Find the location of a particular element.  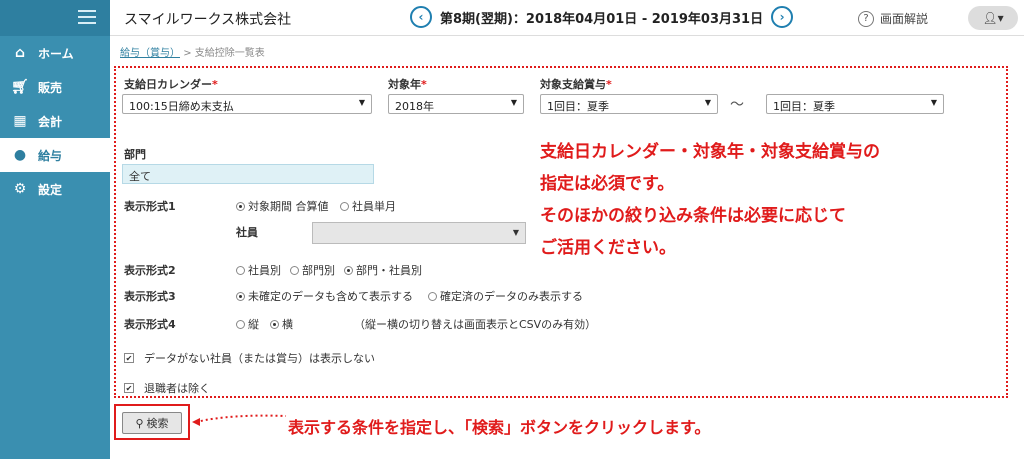

bonus-to-select: 1回目：夏季 ▼ is located at coordinates (855, 104).